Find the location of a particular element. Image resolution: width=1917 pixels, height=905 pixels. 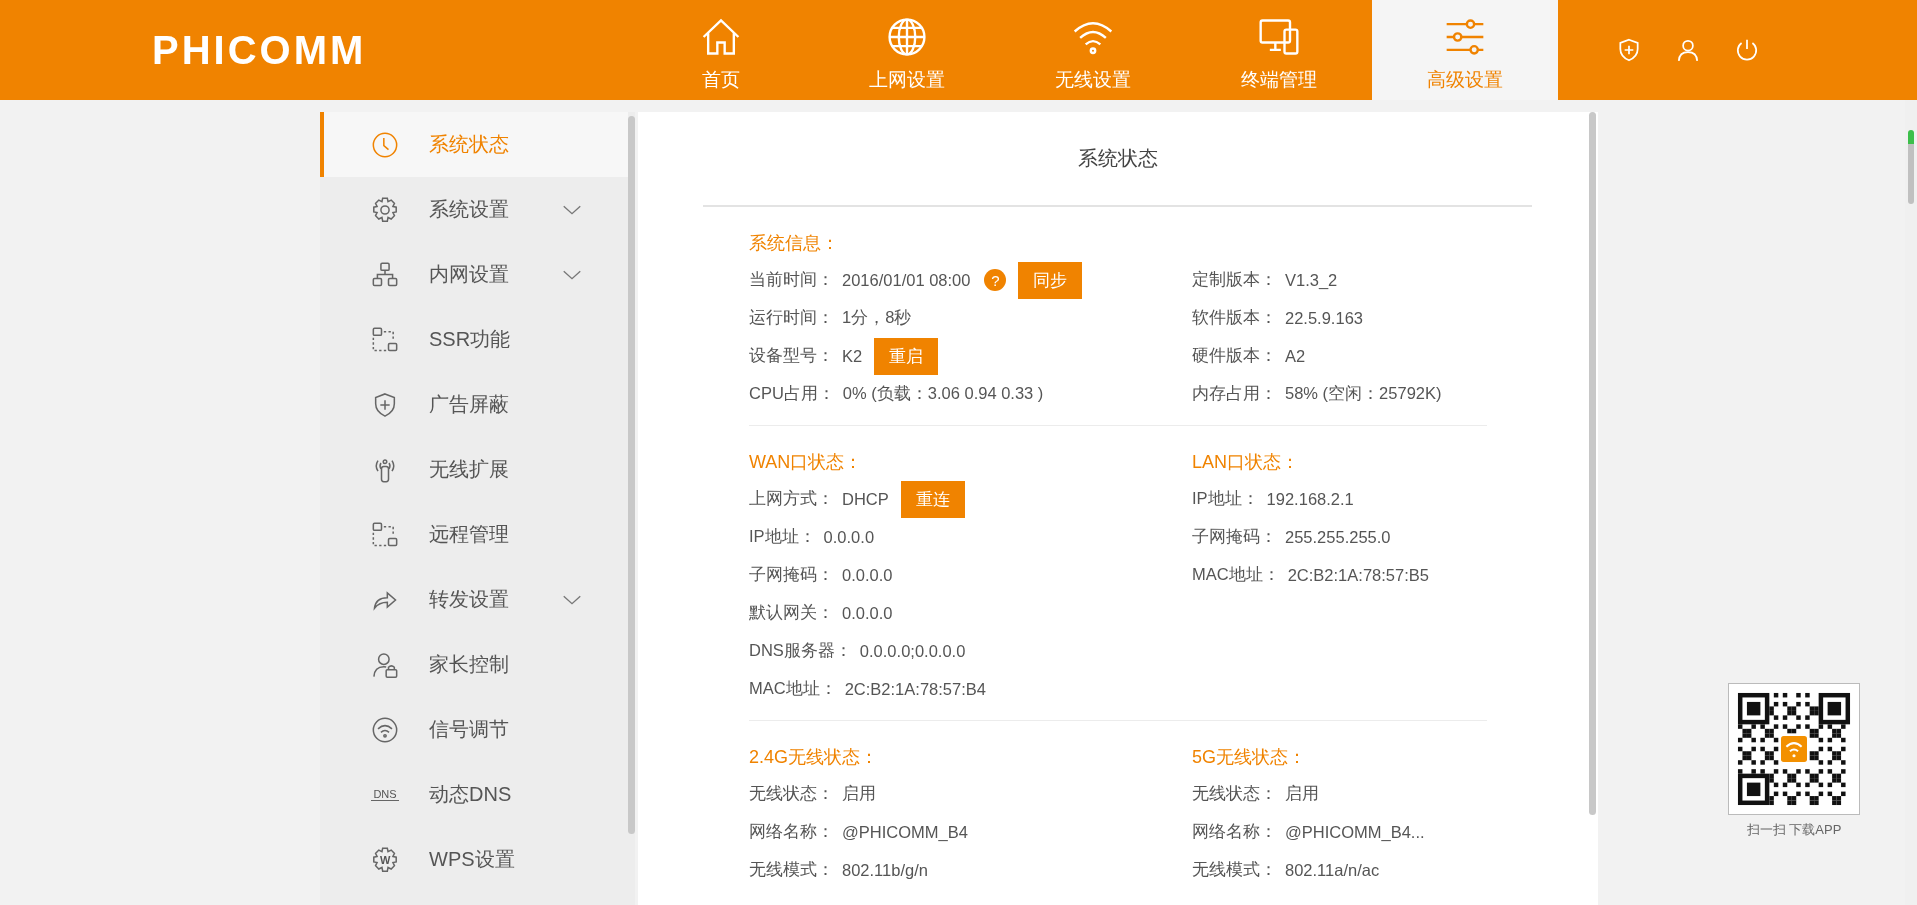

signal-icon is located at coordinates (385, 729).